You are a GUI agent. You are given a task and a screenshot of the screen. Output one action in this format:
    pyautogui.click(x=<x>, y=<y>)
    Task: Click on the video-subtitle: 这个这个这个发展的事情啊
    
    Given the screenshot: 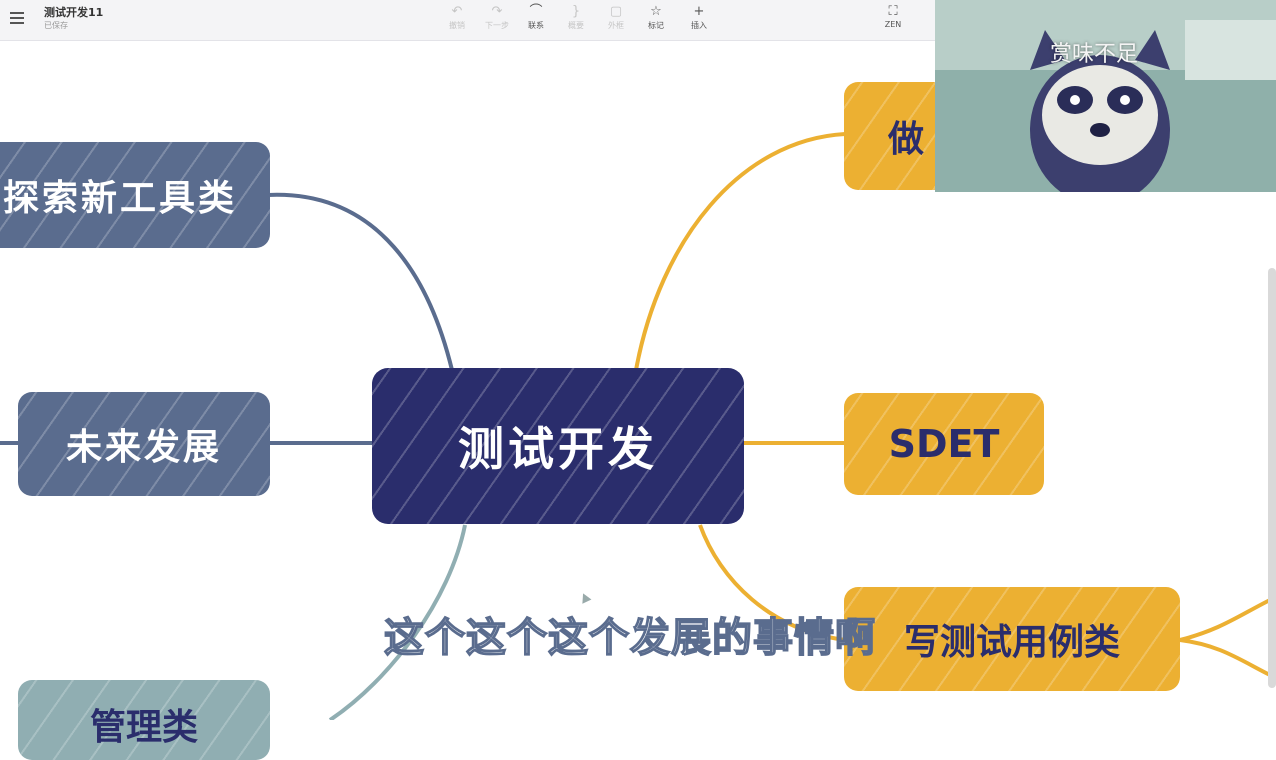 What is the action you would take?
    pyautogui.click(x=629, y=638)
    